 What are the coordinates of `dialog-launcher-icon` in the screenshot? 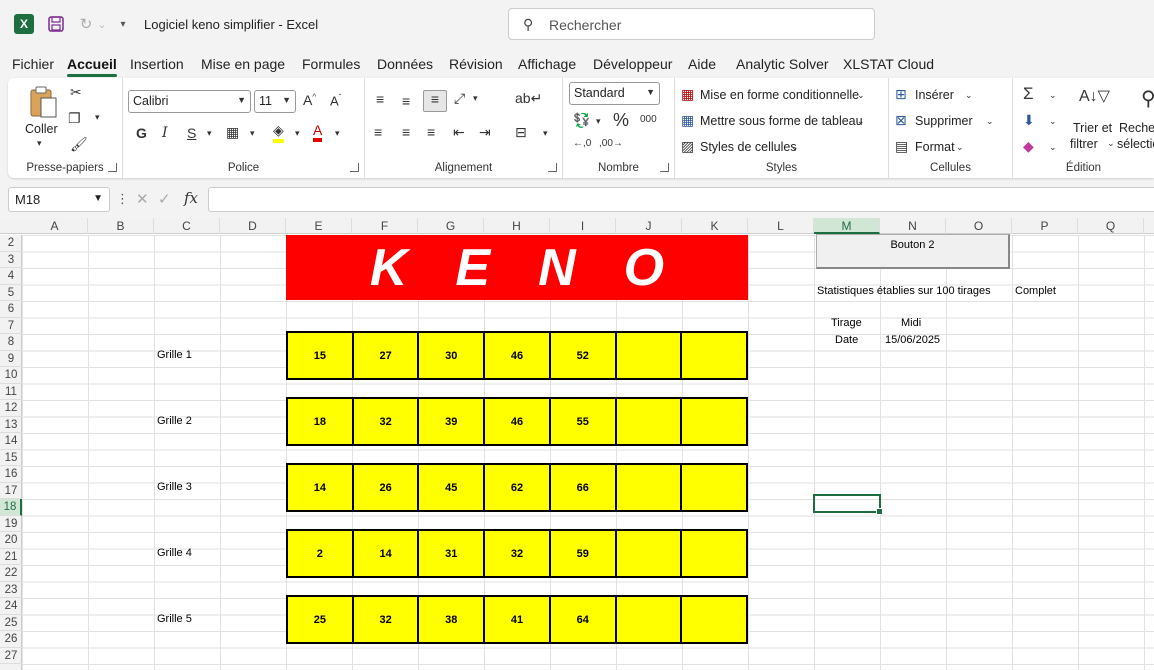 It's located at (112, 167).